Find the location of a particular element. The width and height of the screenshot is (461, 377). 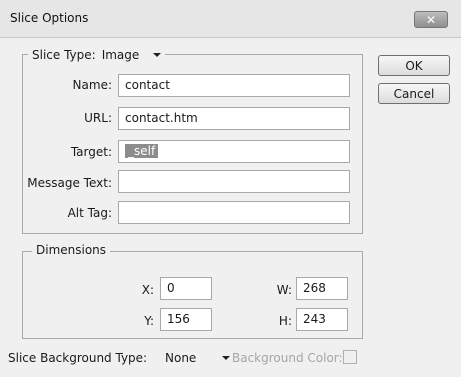

slice-type-dropdown: Image is located at coordinates (132, 55).